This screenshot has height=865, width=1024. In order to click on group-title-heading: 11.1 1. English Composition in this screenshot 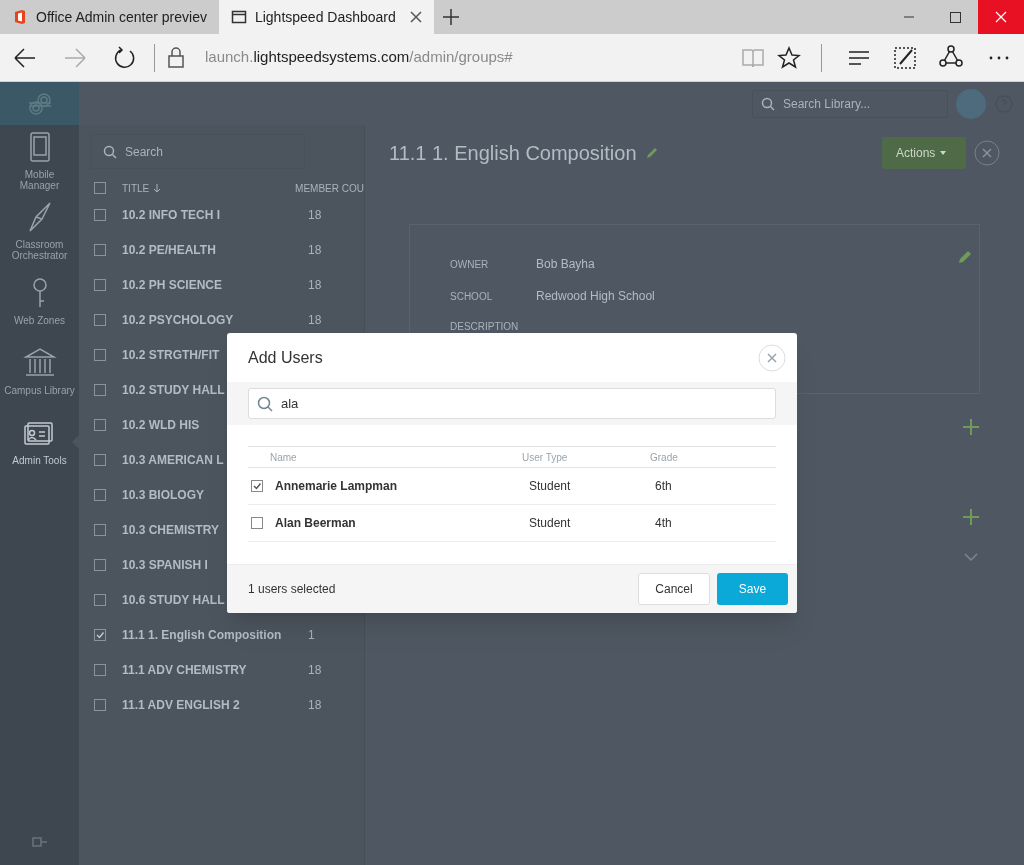, I will do `click(513, 153)`.